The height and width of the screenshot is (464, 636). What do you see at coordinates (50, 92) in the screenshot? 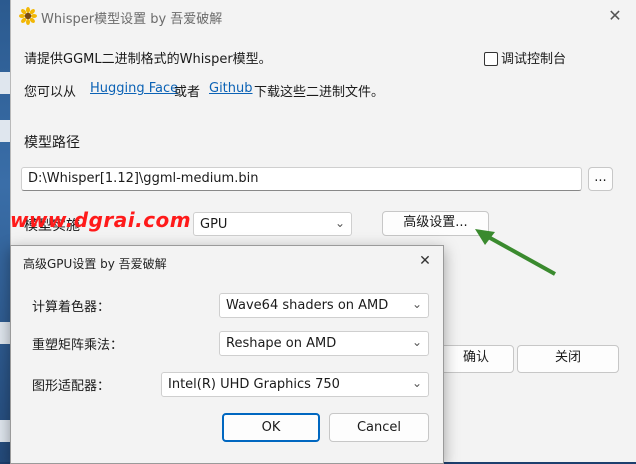
I see `download-prefix-text: 您可以从` at bounding box center [50, 92].